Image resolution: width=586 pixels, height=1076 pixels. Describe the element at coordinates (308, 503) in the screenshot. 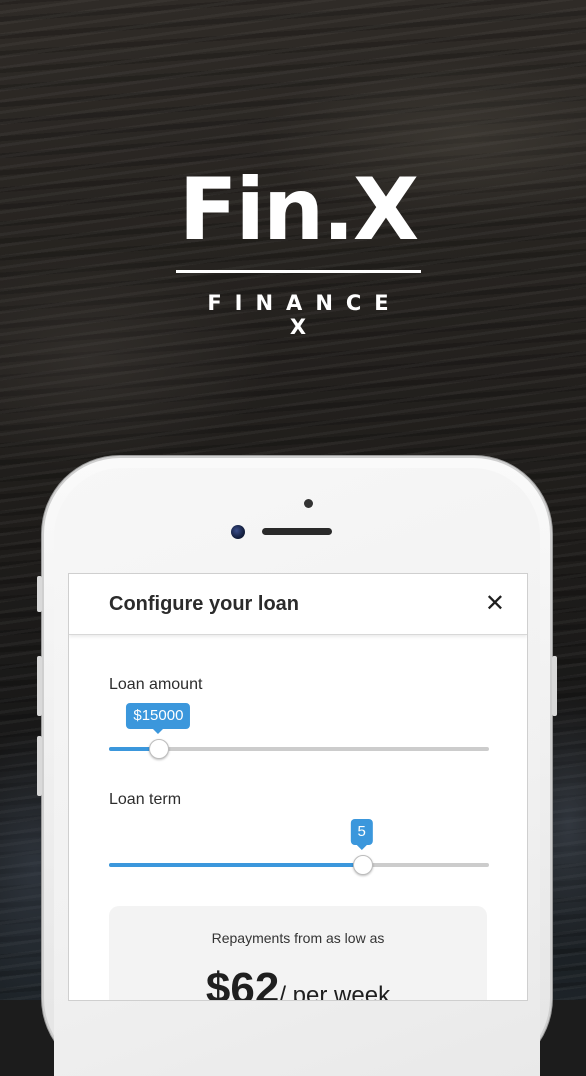

I see `proximity-sensor` at that location.